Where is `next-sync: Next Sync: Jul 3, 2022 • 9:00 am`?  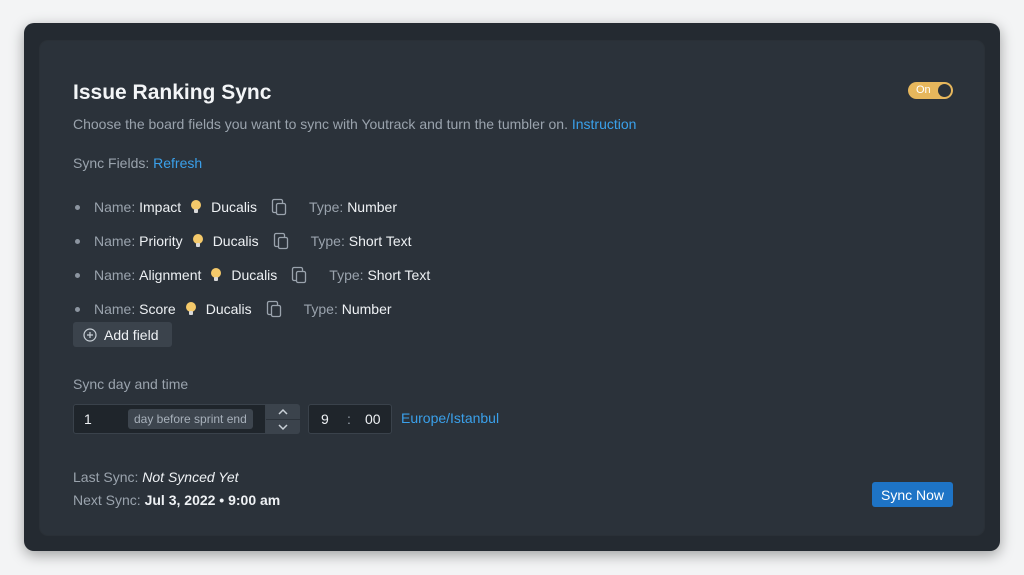 next-sync: Next Sync: Jul 3, 2022 • 9:00 am is located at coordinates (176, 500).